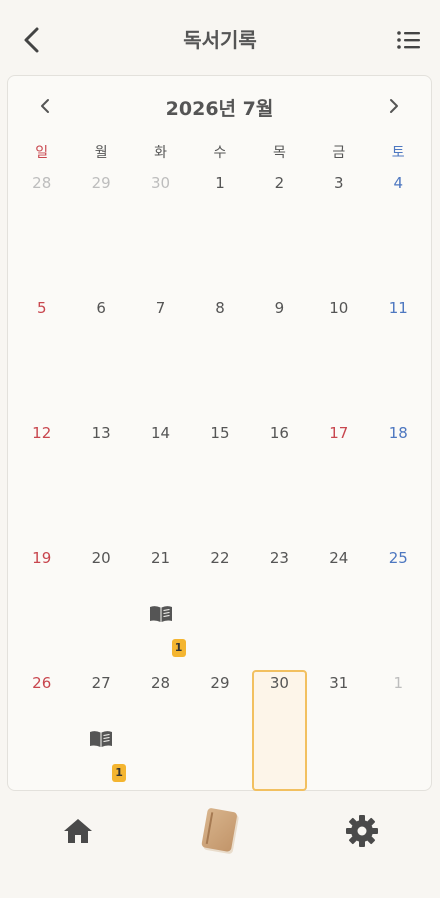  Describe the element at coordinates (41, 308) in the screenshot. I see `day-number: 5` at that location.